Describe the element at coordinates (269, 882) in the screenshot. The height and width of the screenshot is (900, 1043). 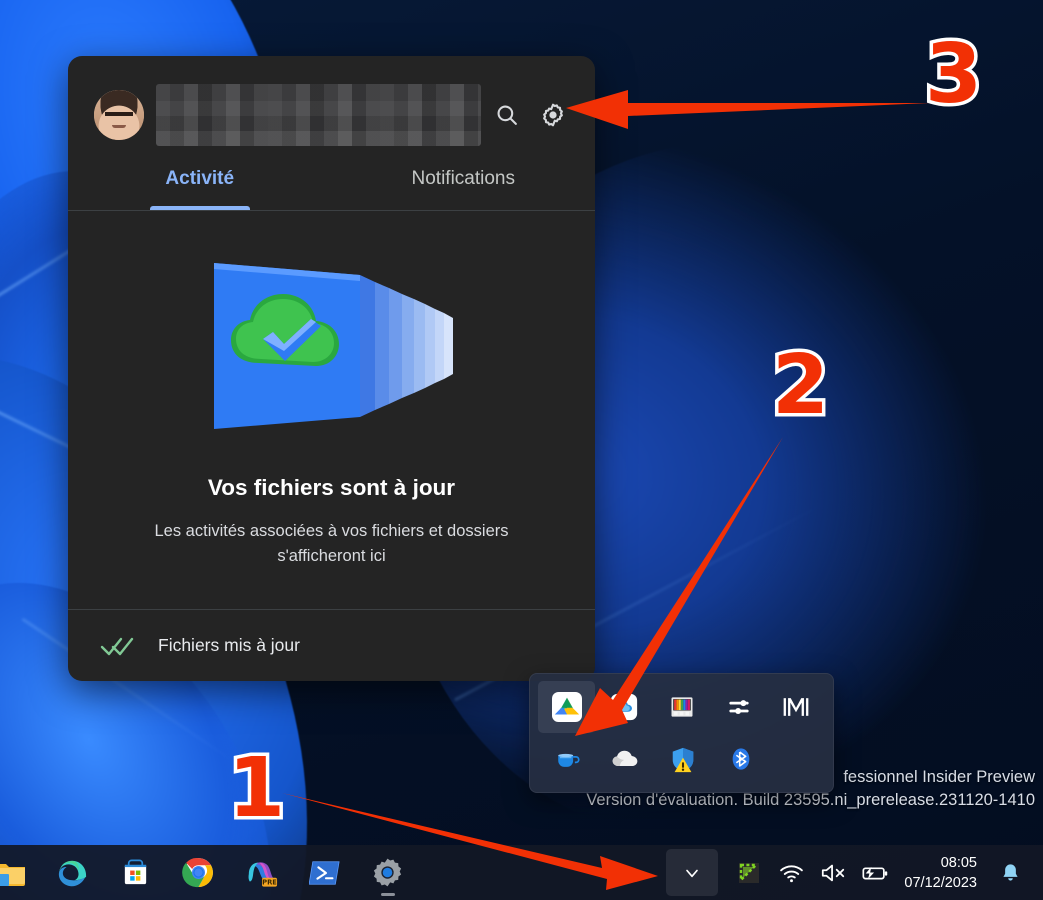
I see `svg-text: PRE` at that location.